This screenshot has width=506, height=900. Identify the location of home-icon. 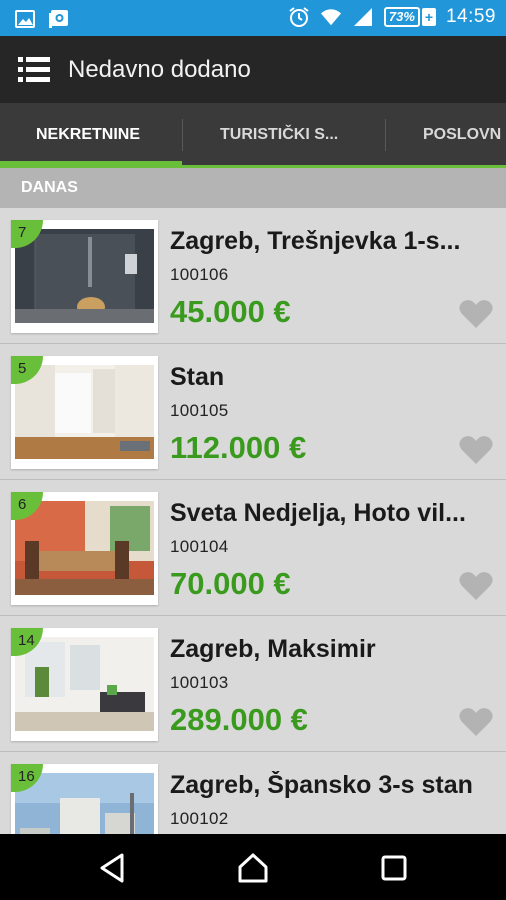
(253, 868).